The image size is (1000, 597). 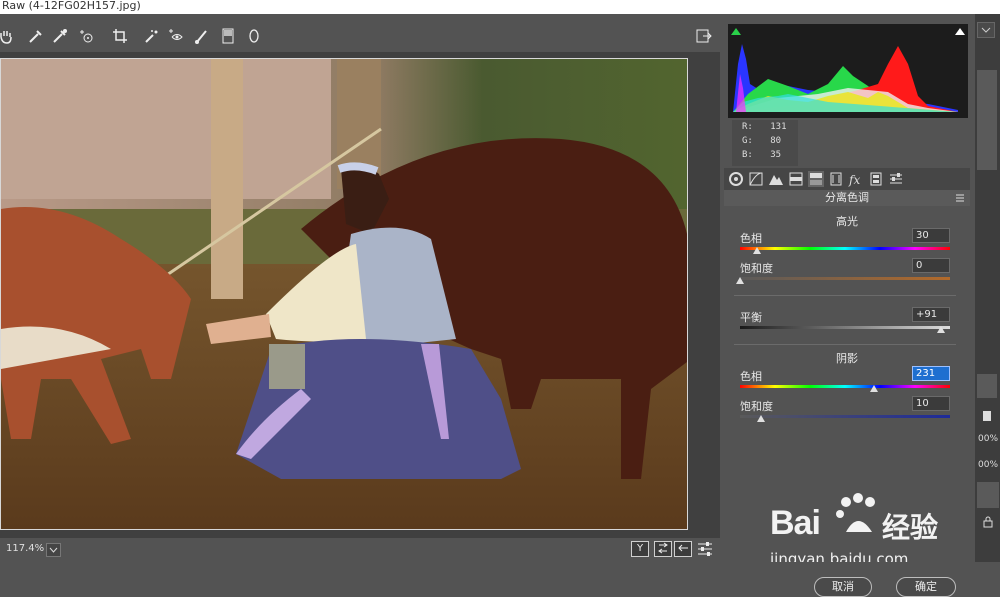 What do you see at coordinates (931, 314) in the screenshot?
I see `balance-input: +91` at bounding box center [931, 314].